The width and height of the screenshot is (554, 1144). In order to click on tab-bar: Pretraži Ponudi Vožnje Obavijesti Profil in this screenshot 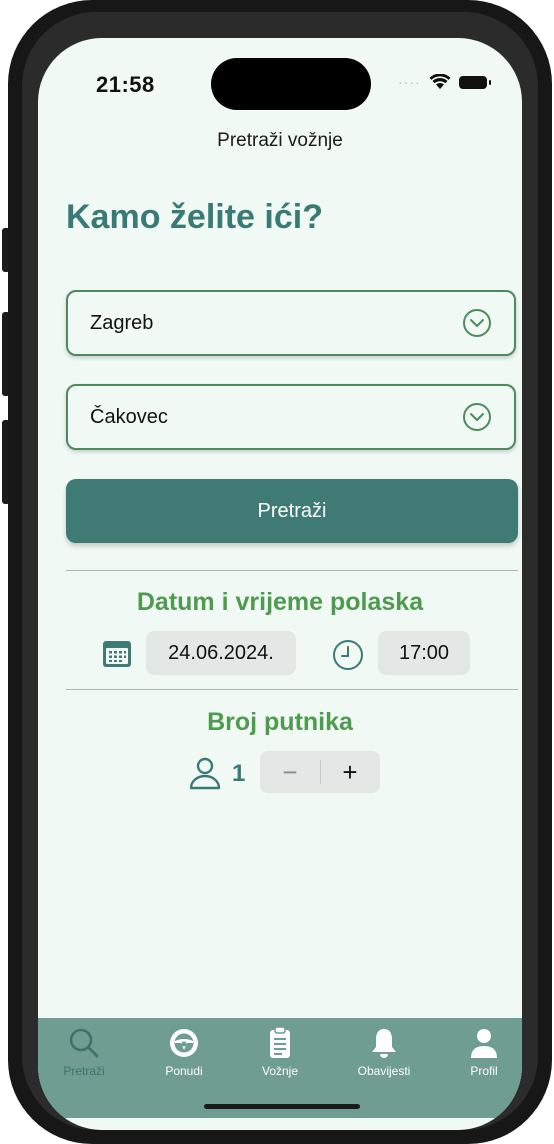, I will do `click(280, 1068)`.